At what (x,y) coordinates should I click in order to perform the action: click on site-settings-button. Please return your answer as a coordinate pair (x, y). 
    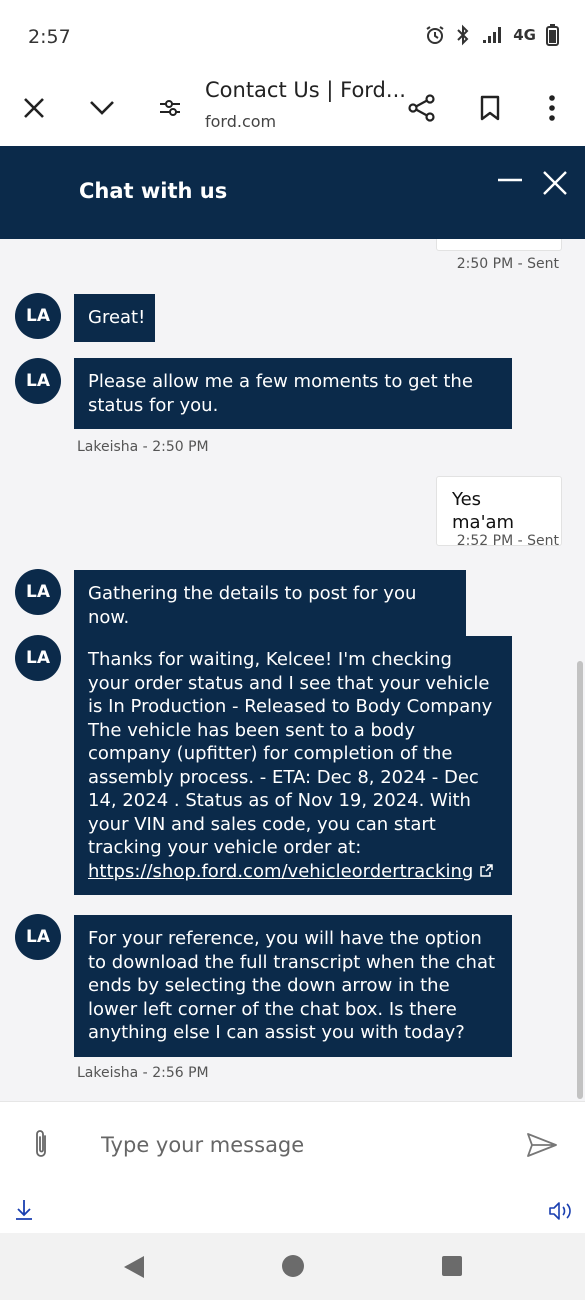
    Looking at the image, I should click on (170, 108).